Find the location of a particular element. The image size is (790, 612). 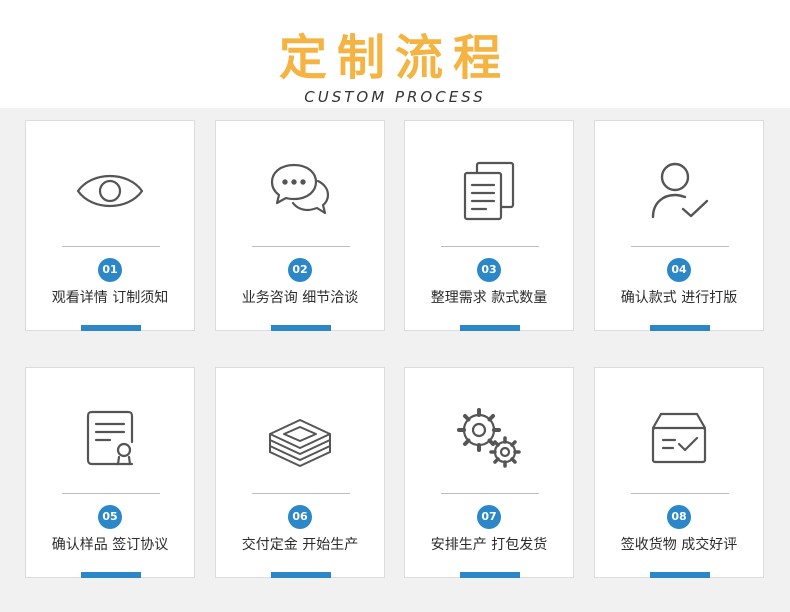

step-card-03: 03 整理需求 款式数量 is located at coordinates (489, 225).